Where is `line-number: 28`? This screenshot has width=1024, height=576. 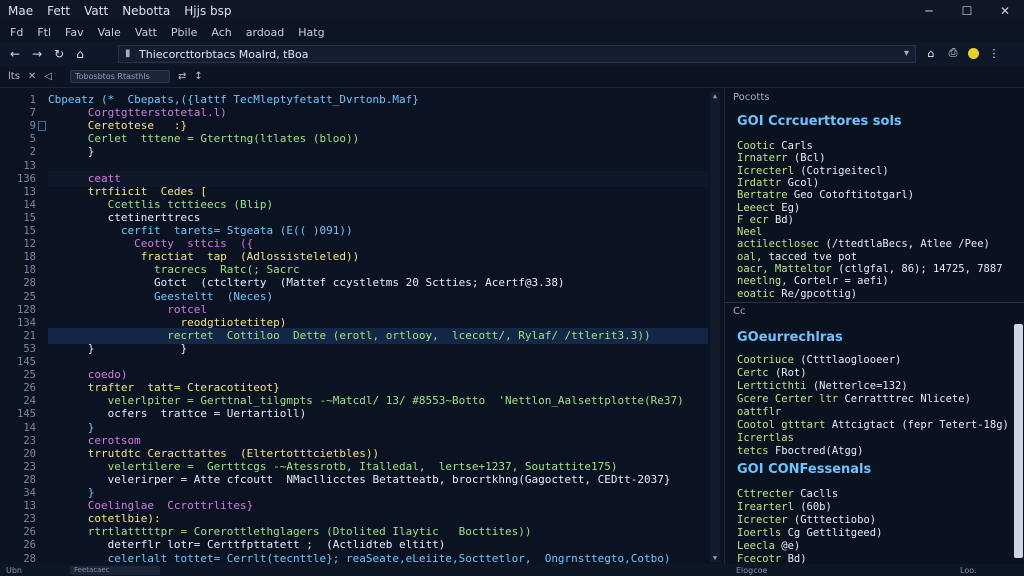
line-number: 28 is located at coordinates (29, 558).